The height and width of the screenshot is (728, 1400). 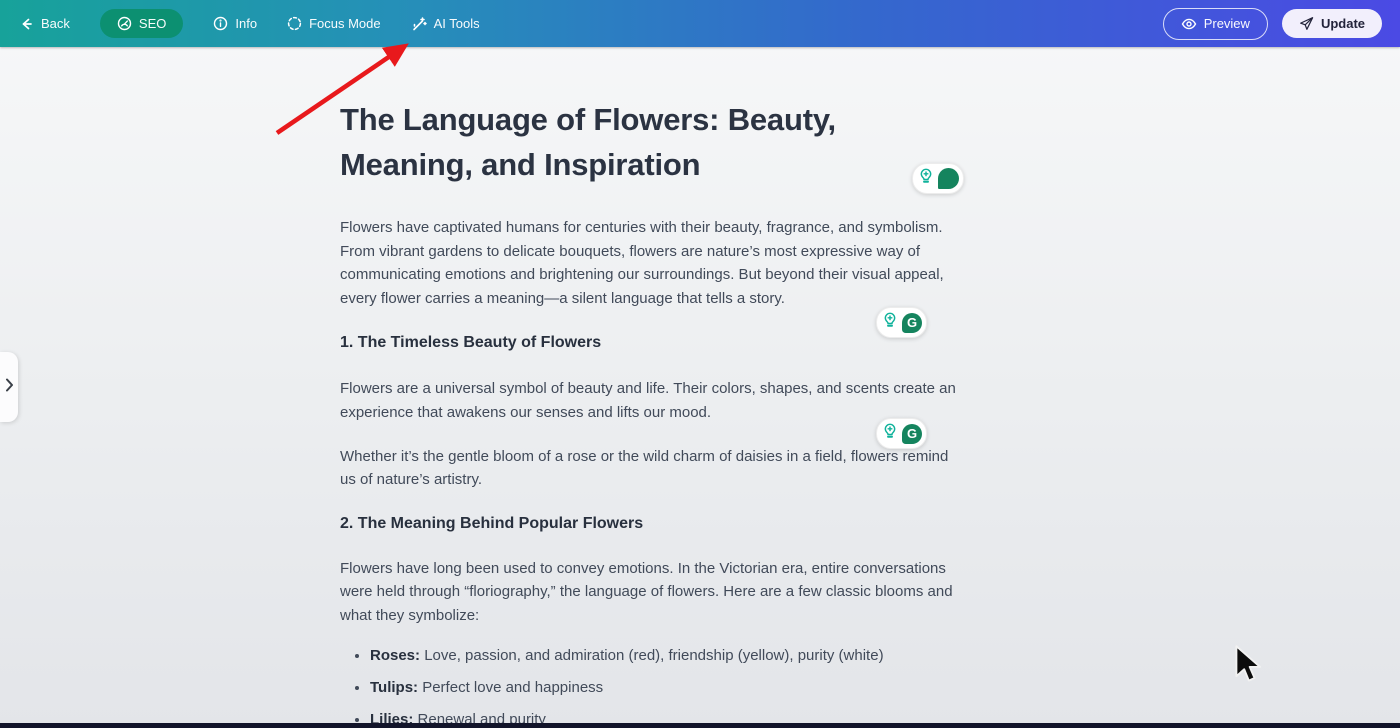 What do you see at coordinates (26, 24) in the screenshot?
I see `back-arrow-icon` at bounding box center [26, 24].